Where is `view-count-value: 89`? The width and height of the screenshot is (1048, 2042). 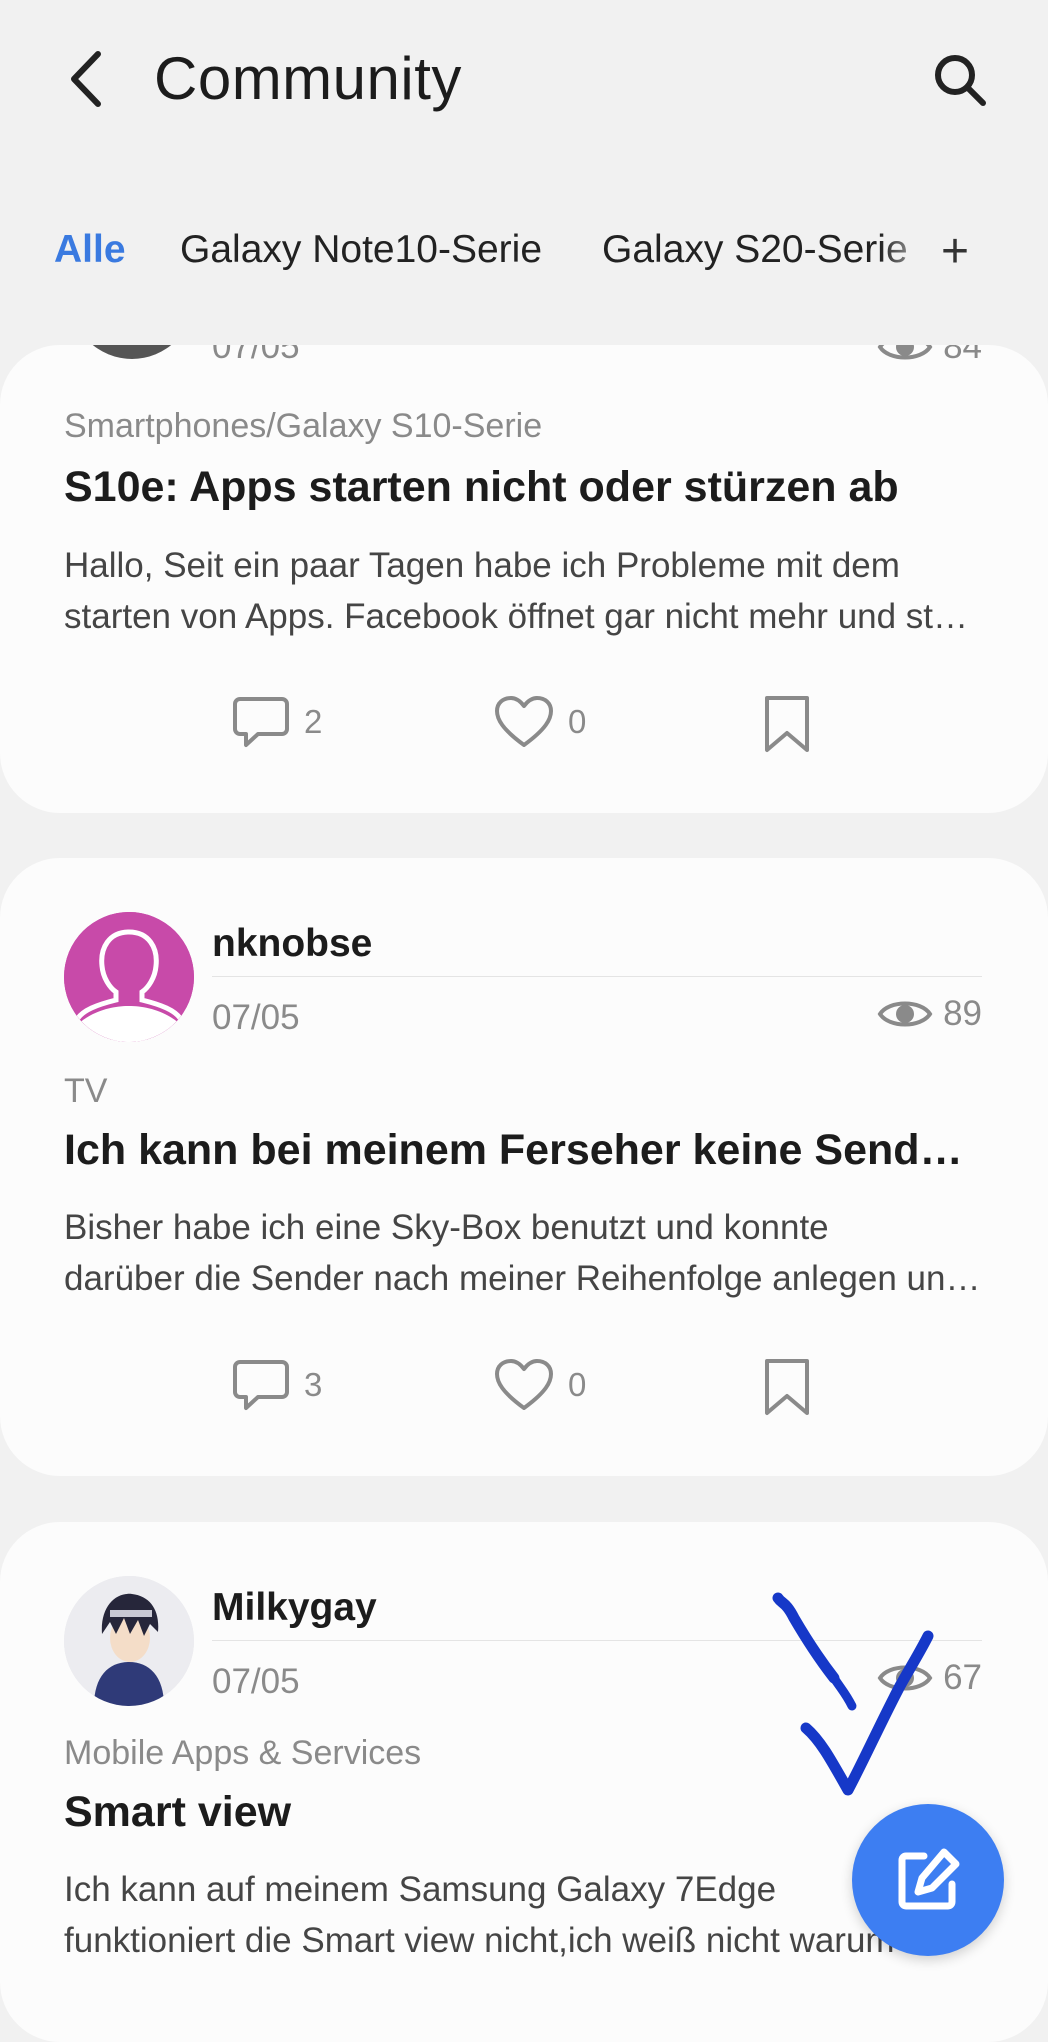 view-count-value: 89 is located at coordinates (962, 1013).